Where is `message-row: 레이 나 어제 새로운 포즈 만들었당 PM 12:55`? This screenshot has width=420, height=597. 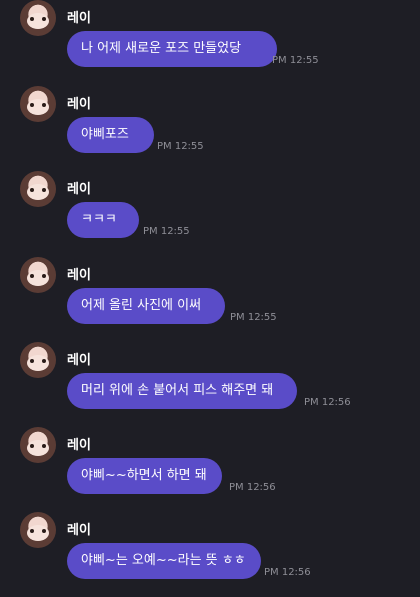
message-row: 레이 나 어제 새로운 포즈 만들었당 PM 12:55 is located at coordinates (210, 42).